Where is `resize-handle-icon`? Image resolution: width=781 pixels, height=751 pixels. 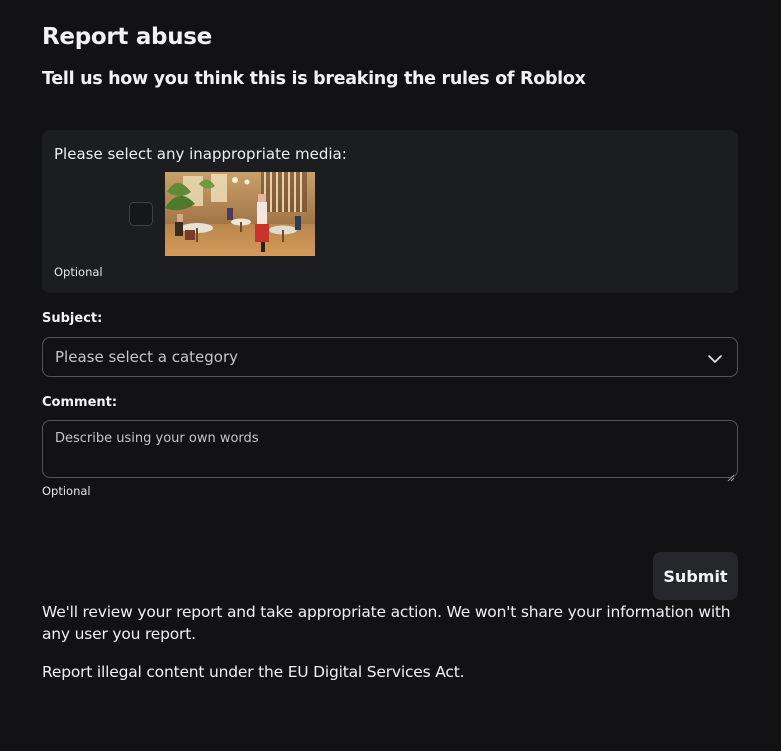
resize-handle-icon is located at coordinates (731, 474).